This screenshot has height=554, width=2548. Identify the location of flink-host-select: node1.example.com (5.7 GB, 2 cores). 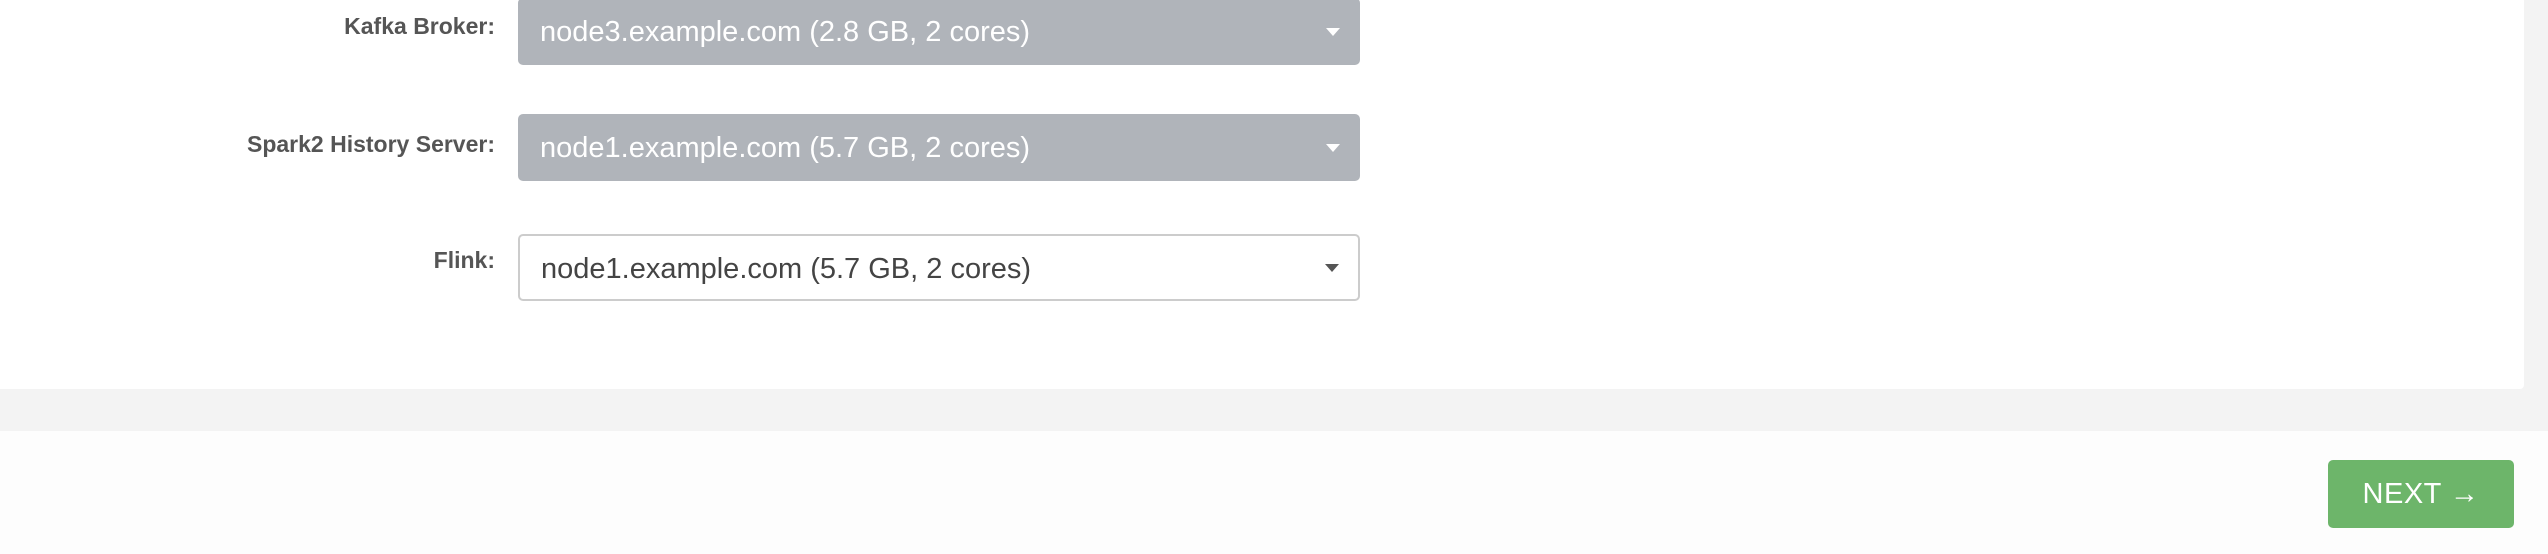
(939, 267).